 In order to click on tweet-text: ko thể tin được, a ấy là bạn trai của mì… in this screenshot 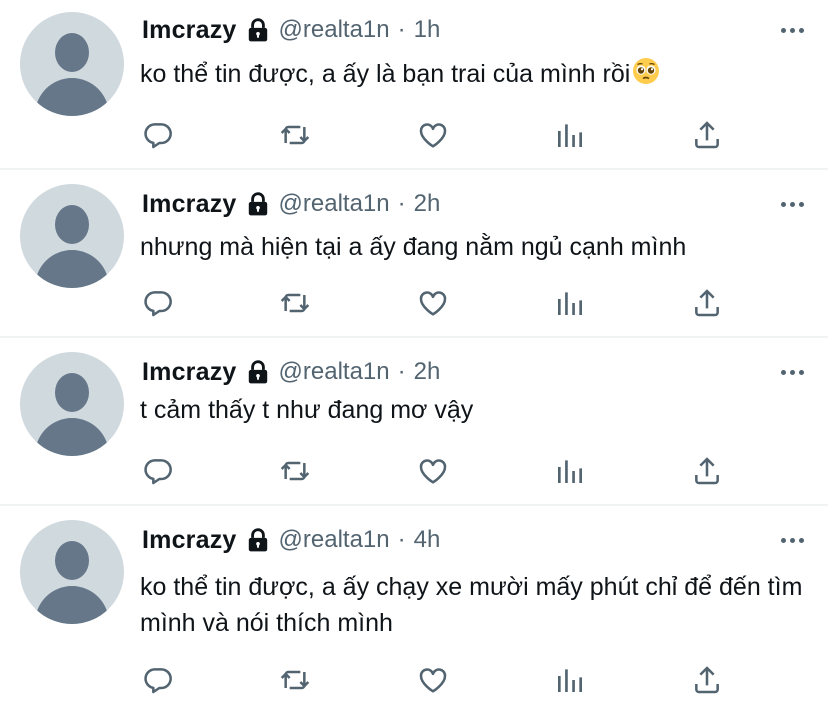, I will do `click(480, 75)`.